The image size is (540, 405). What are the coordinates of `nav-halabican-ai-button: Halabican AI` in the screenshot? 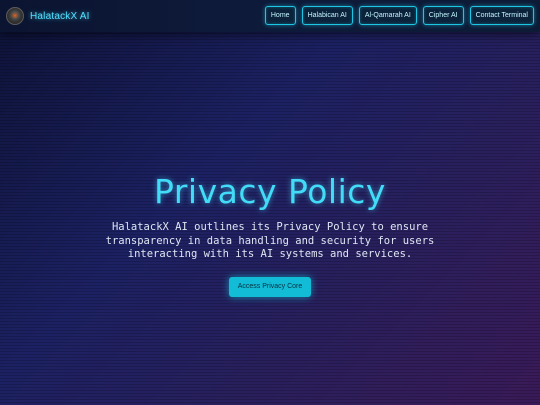 It's located at (327, 15).